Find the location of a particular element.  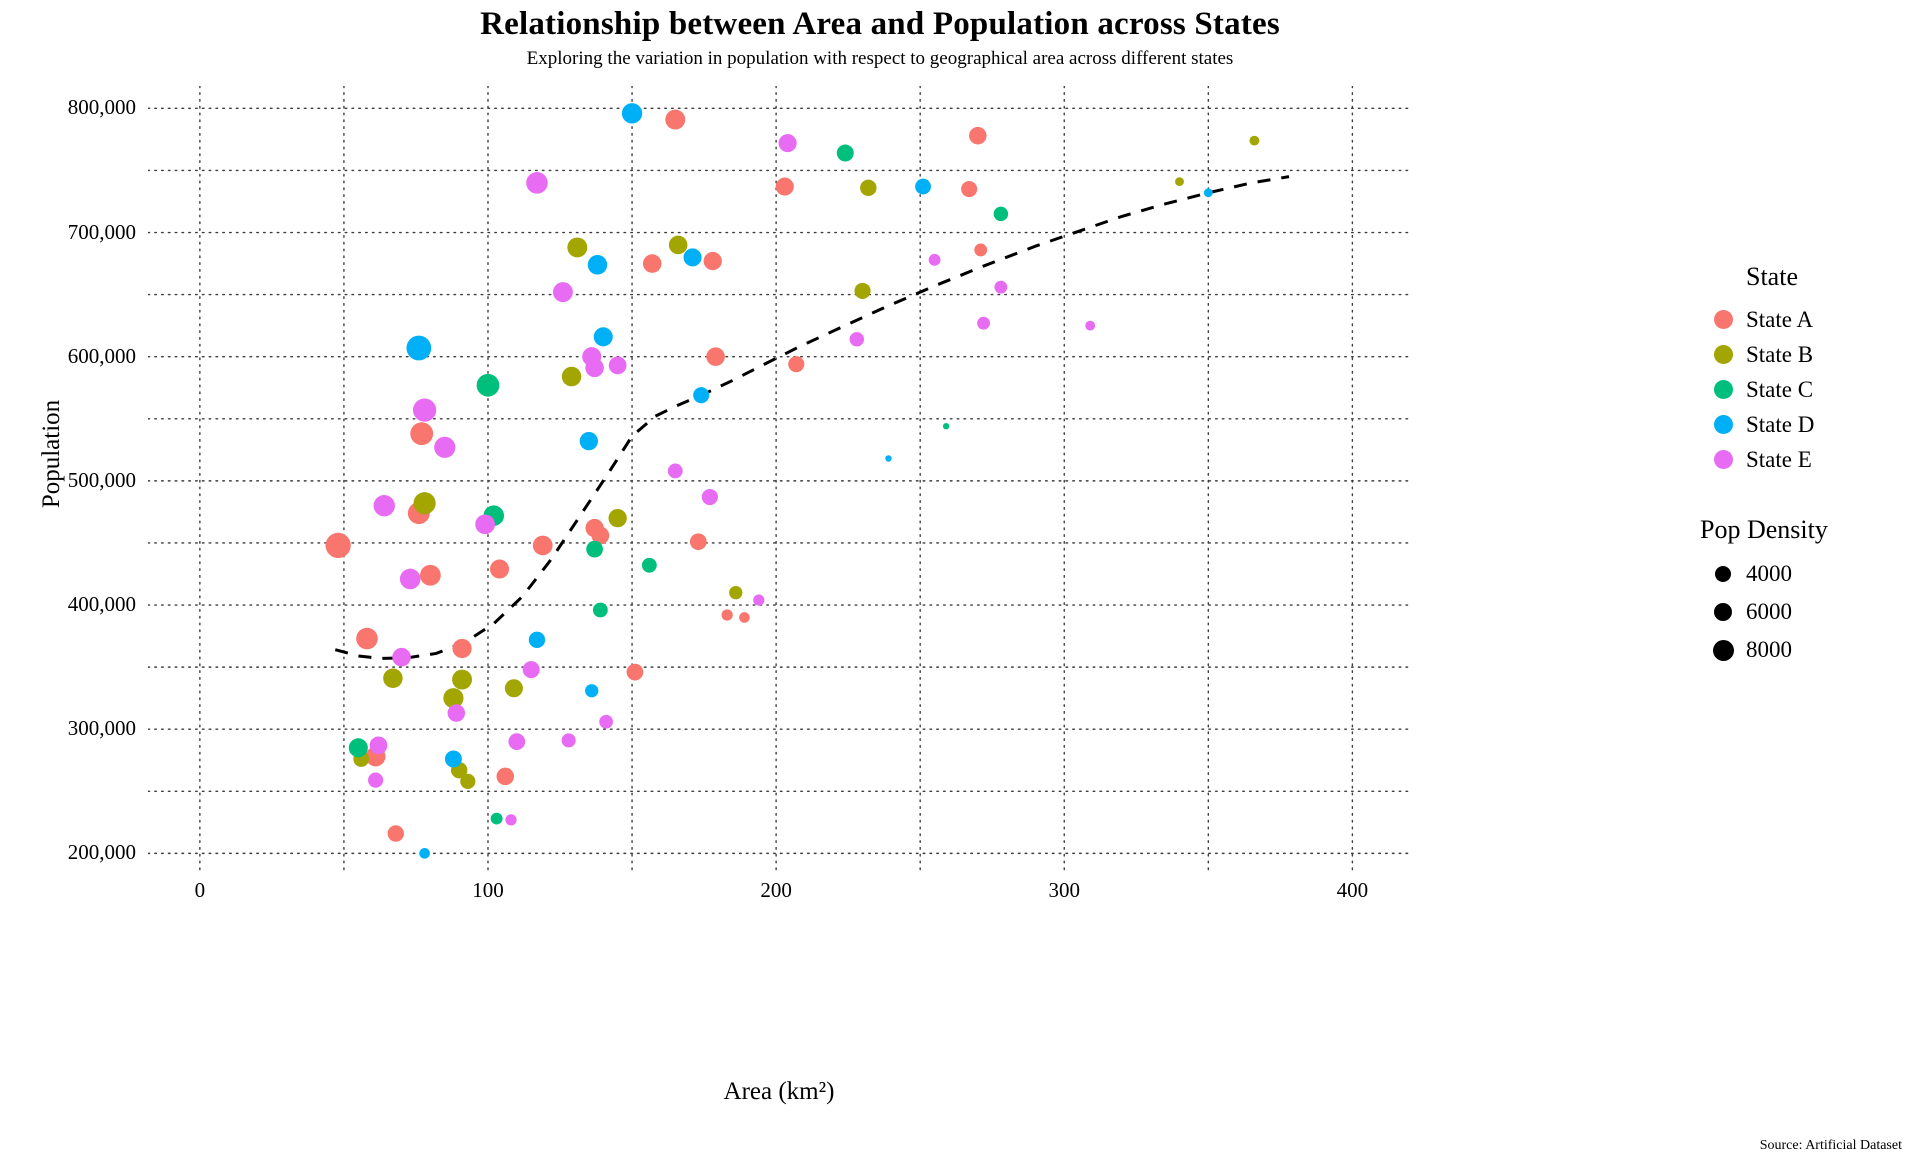

legend-item-state-d: State D is located at coordinates (1807, 424).